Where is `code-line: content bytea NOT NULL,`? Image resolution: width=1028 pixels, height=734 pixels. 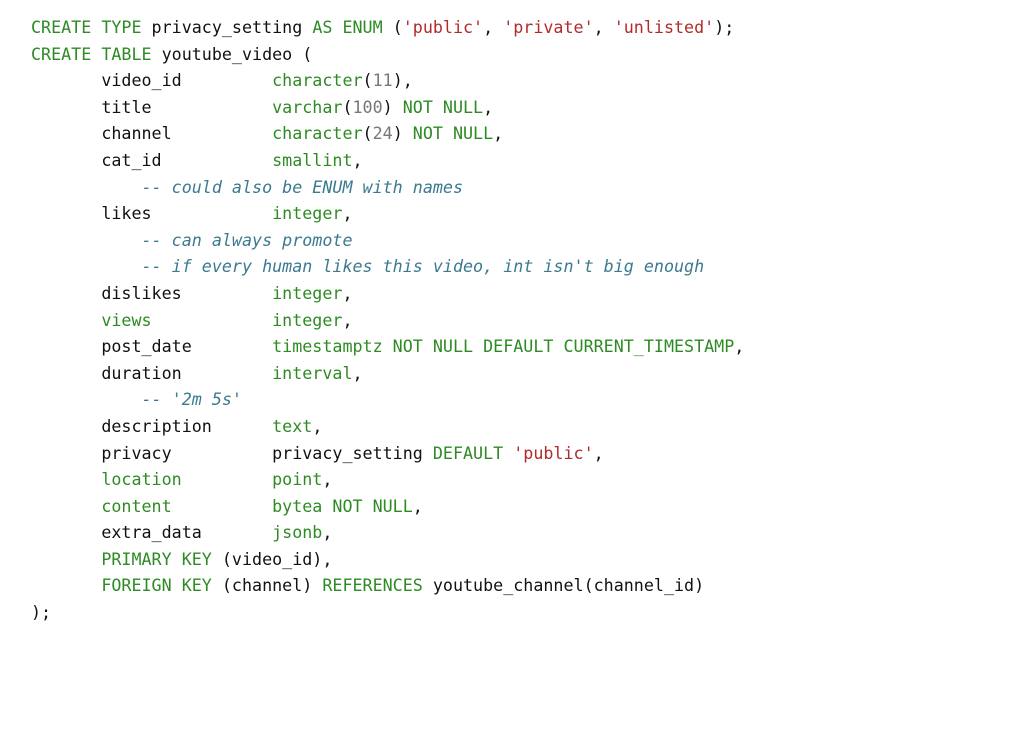 code-line: content bytea NOT NULL, is located at coordinates (387, 506).